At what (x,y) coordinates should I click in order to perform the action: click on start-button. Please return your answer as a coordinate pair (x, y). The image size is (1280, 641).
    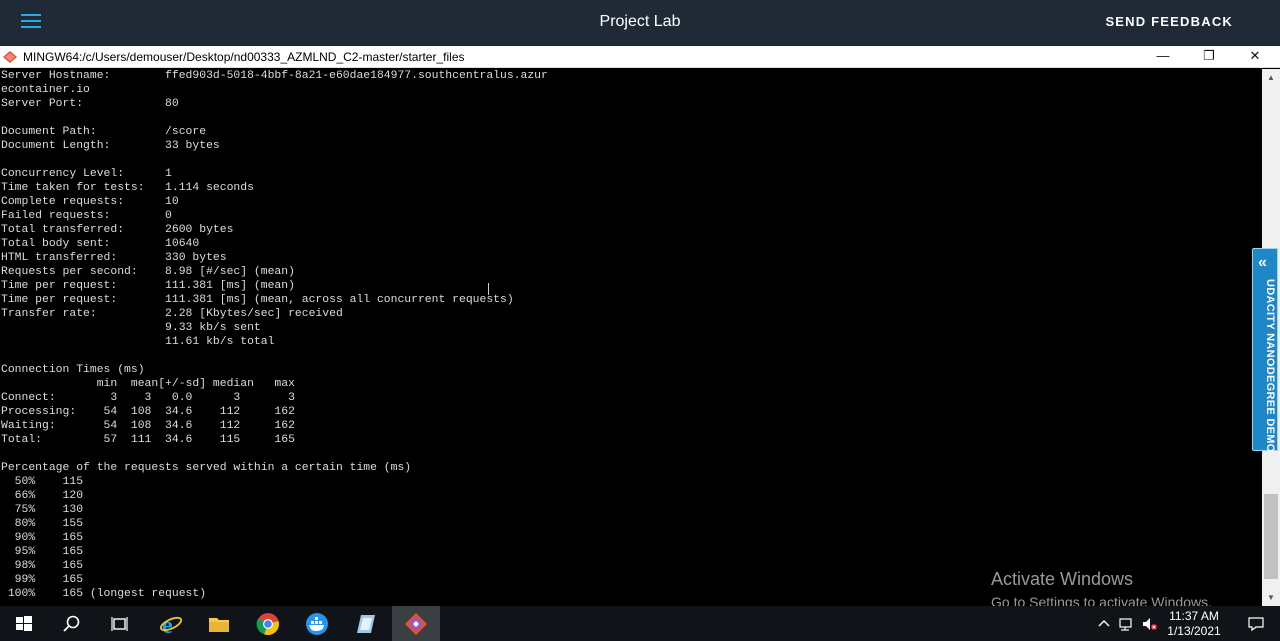
    Looking at the image, I should click on (24, 623).